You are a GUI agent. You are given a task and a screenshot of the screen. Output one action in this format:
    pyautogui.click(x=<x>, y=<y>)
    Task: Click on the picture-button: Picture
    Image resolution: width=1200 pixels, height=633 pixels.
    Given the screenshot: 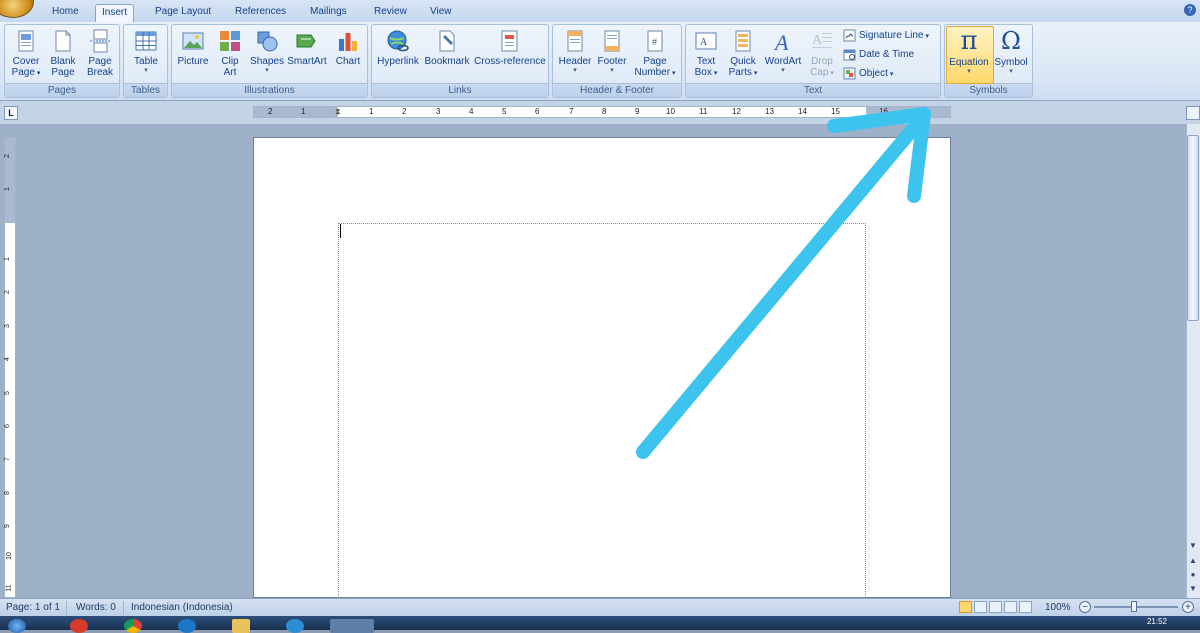 What is the action you would take?
    pyautogui.click(x=193, y=48)
    